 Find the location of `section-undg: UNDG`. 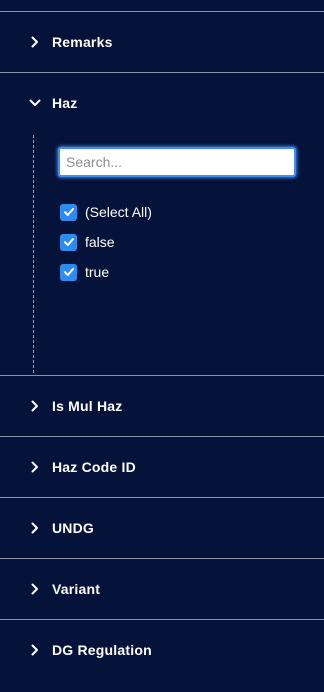

section-undg: UNDG is located at coordinates (162, 528).